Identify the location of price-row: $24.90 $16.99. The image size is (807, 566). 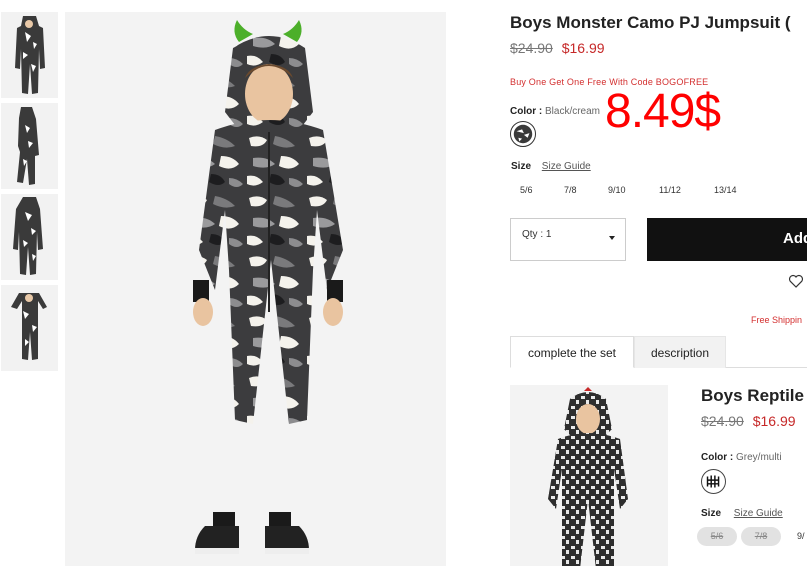
(557, 48).